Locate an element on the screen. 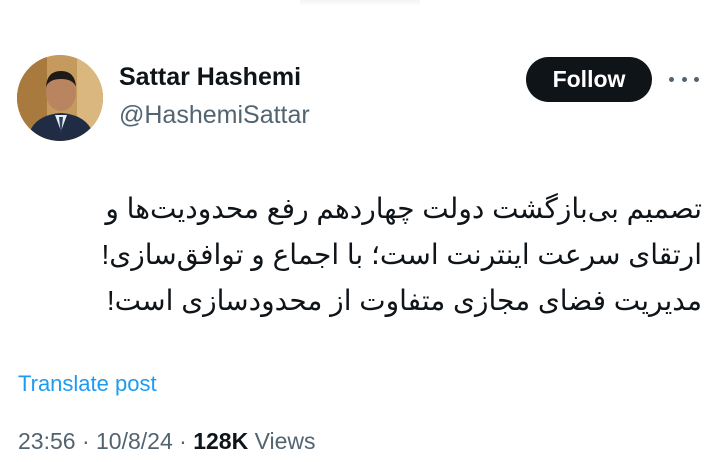 This screenshot has height=462, width=719. top-divider is located at coordinates (360, 3).